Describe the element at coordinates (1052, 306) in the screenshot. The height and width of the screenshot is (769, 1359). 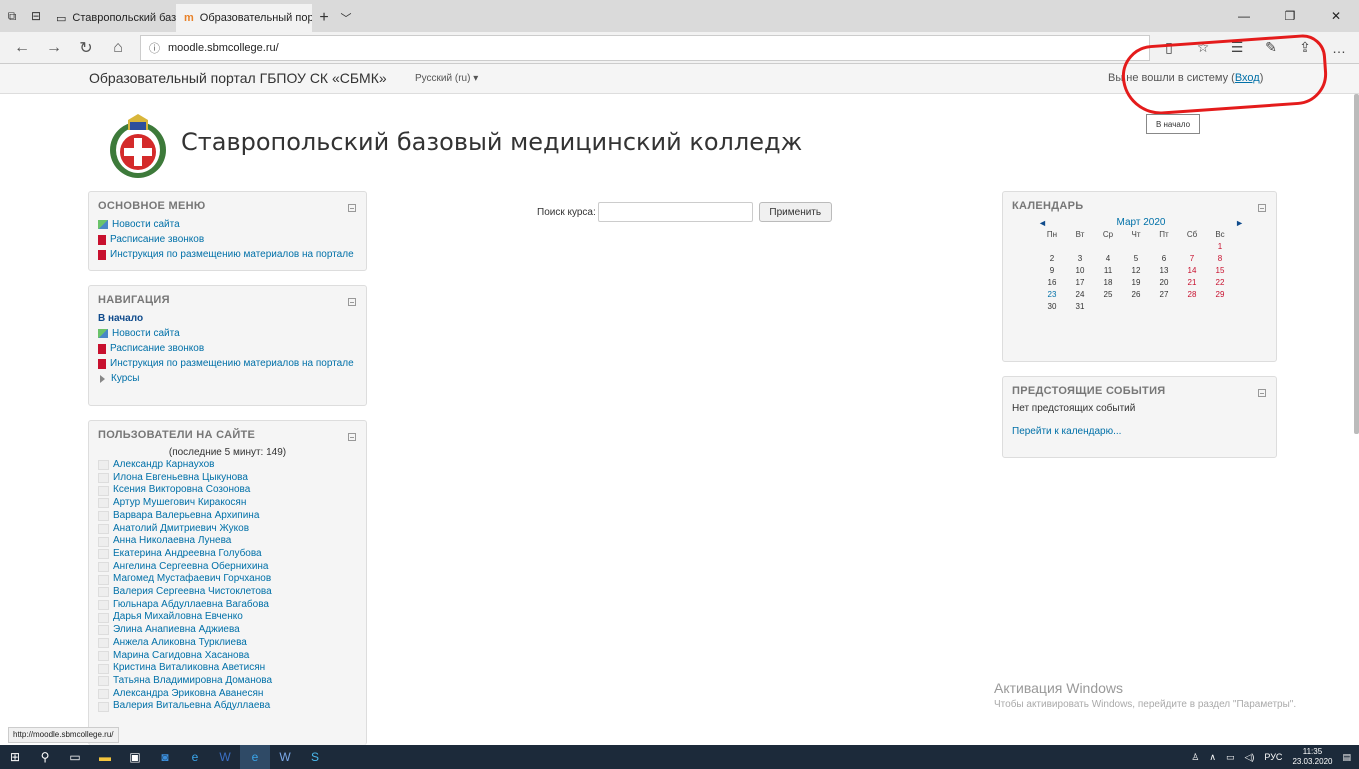
I see `calendar-day: 30` at that location.